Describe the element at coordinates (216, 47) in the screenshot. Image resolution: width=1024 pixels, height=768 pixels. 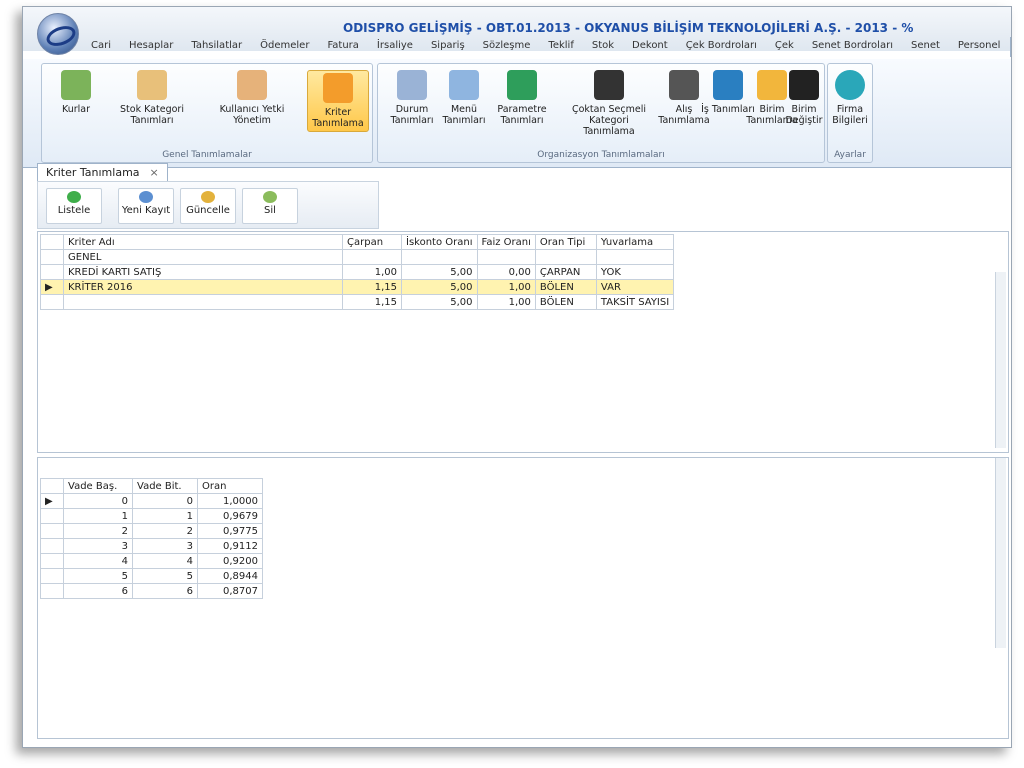
I see `menu-tab: Tahsilatlar` at that location.